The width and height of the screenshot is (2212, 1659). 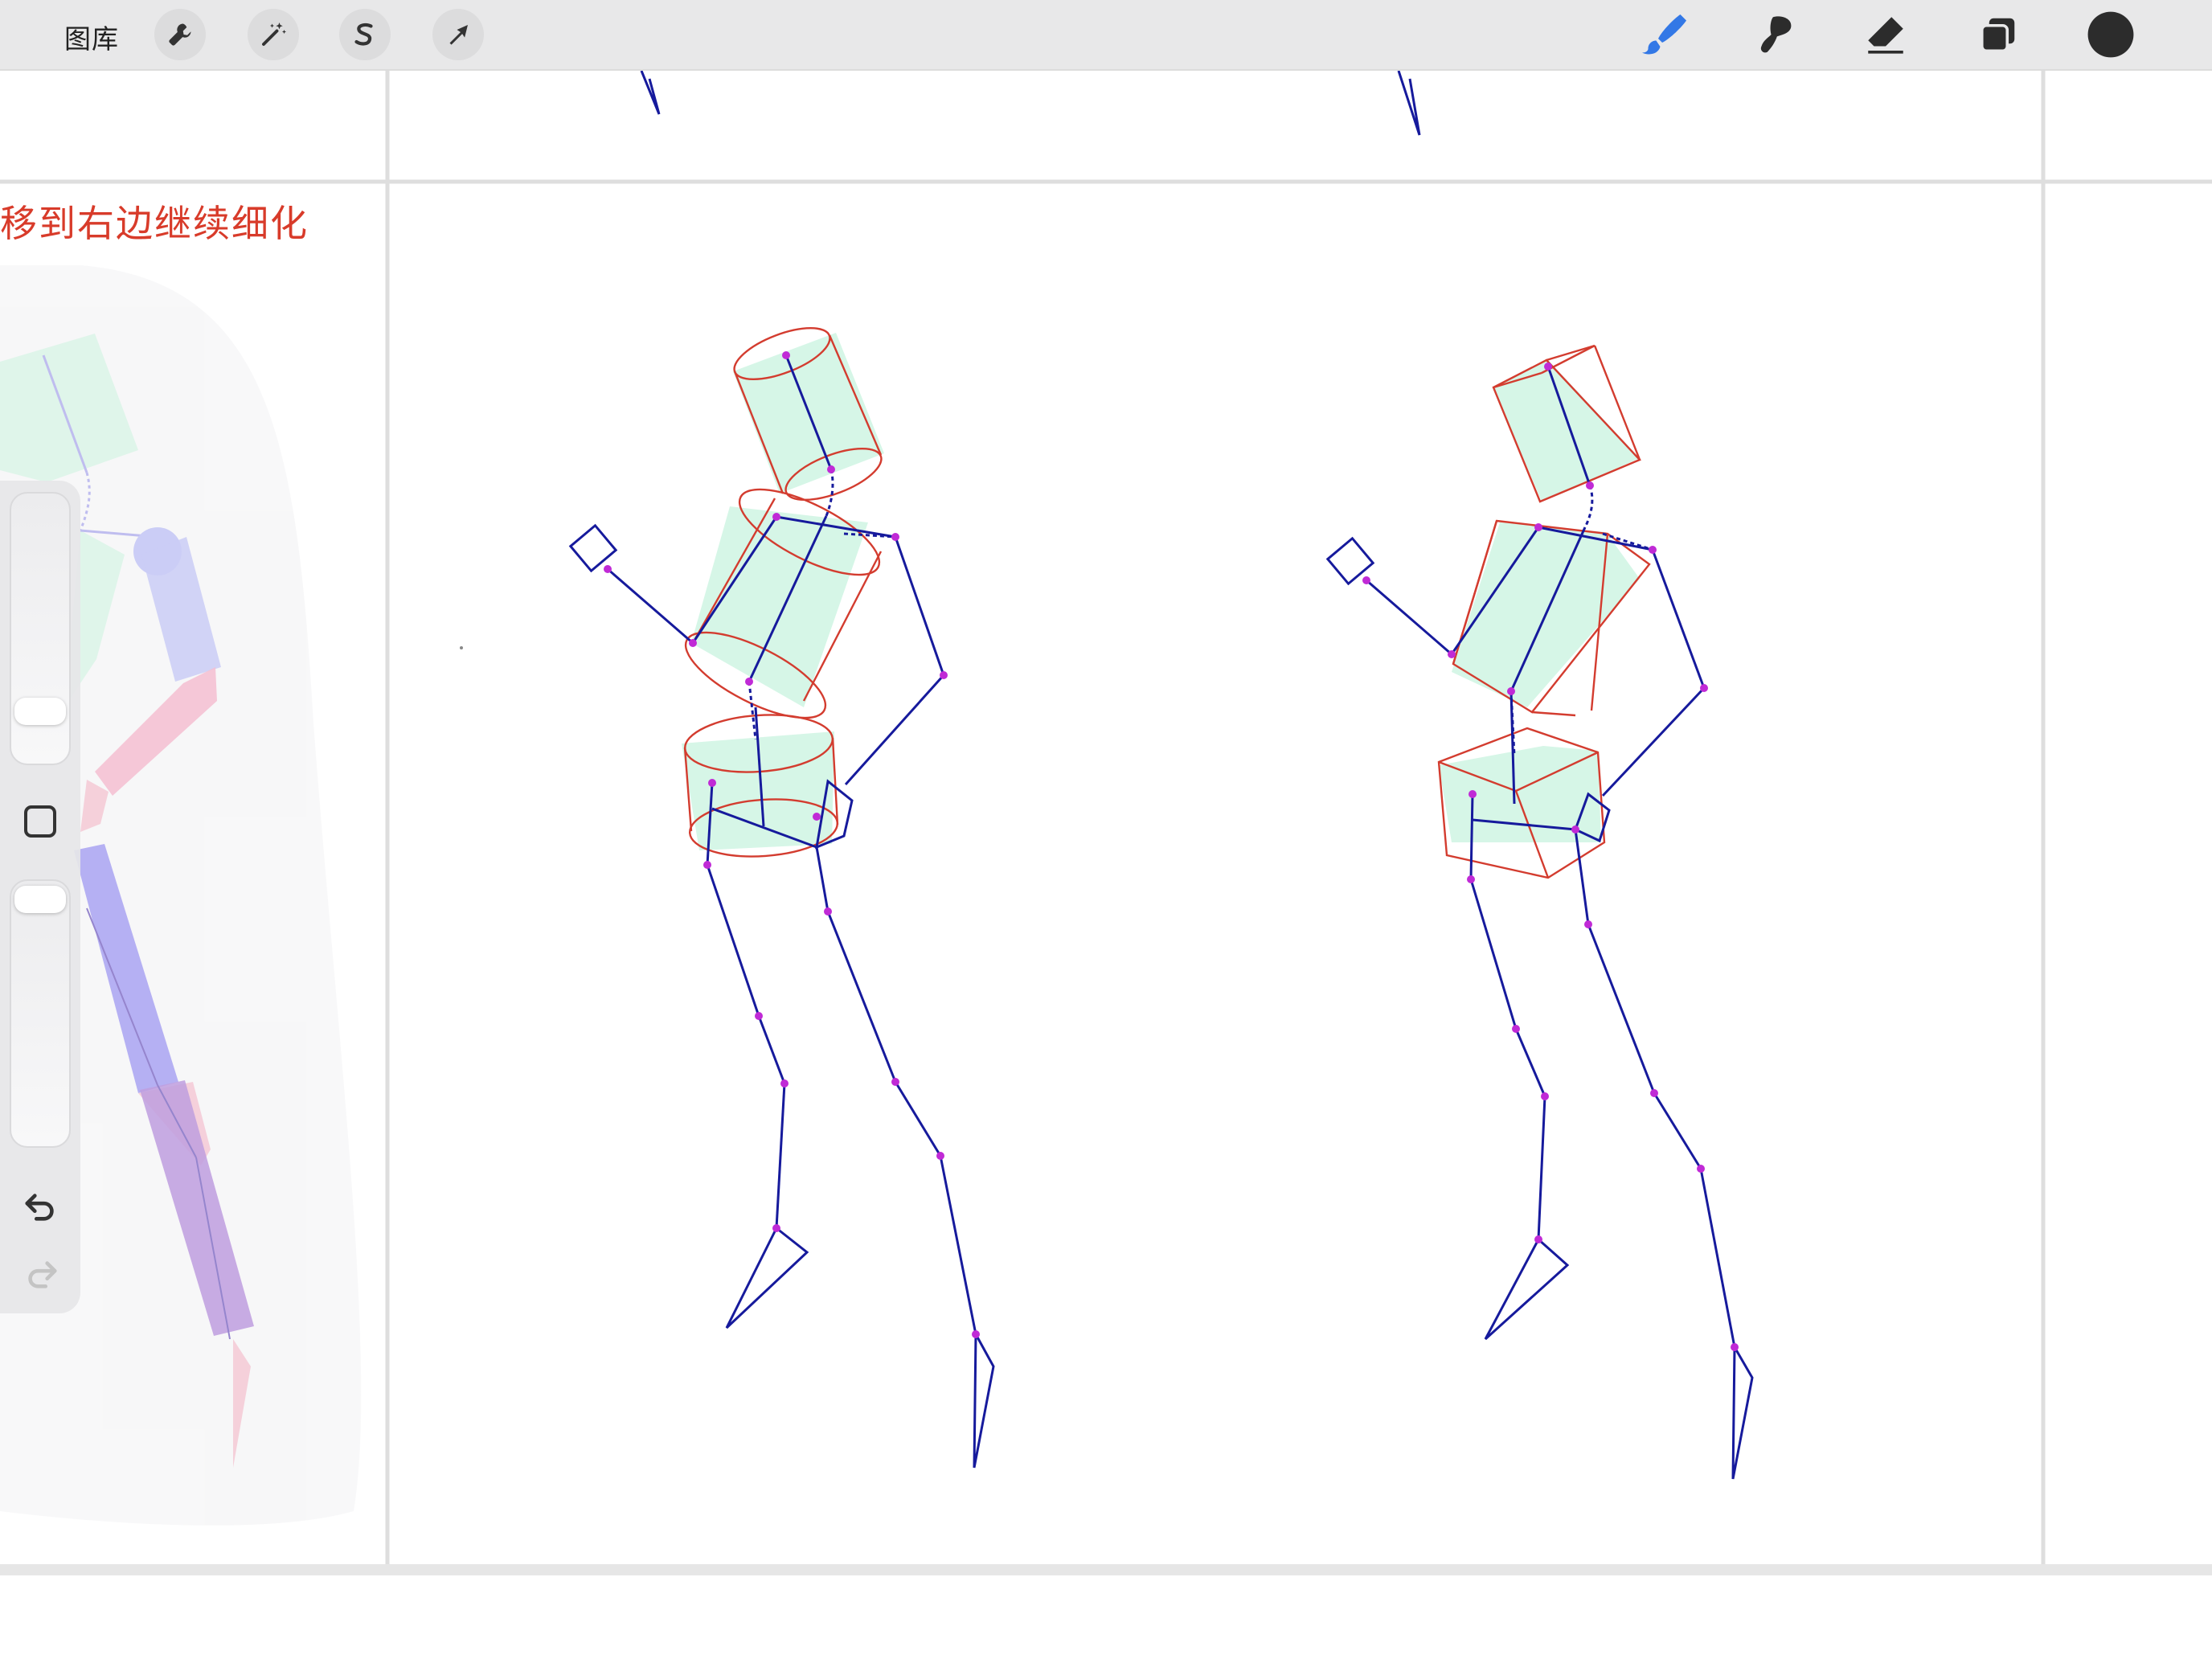 I want to click on opacity-thumb, so click(x=40, y=899).